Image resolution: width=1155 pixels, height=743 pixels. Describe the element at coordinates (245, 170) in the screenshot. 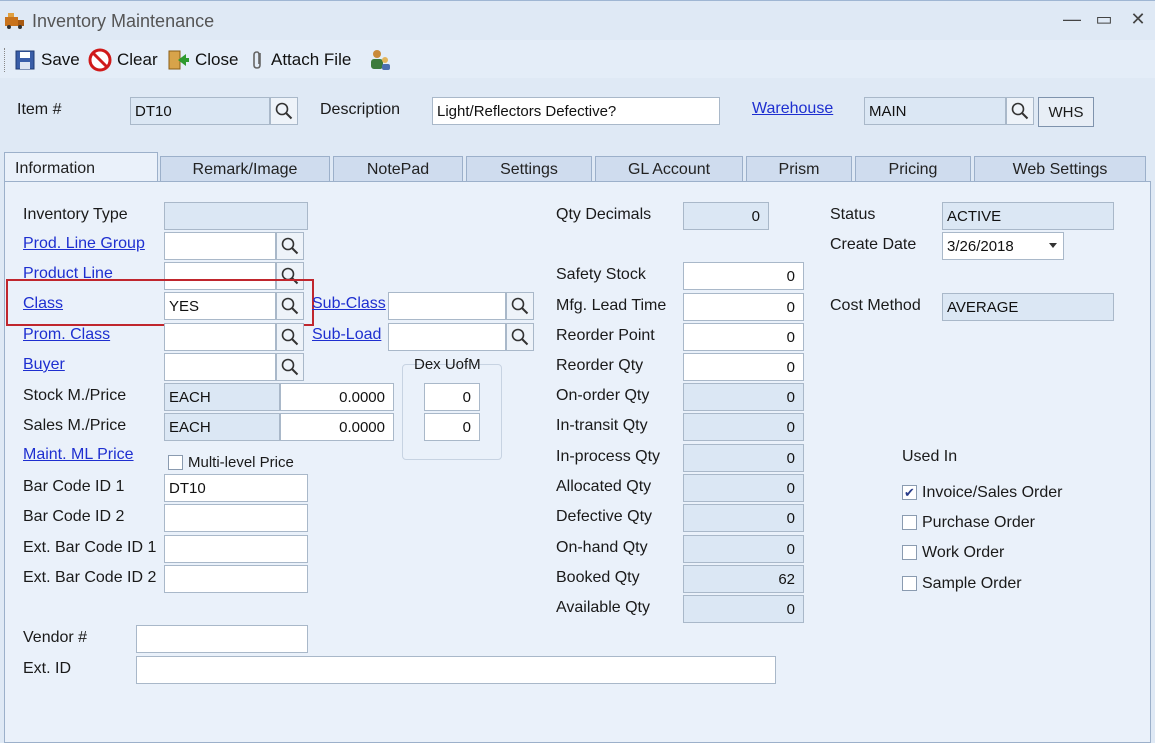

I see `tab-remark-image: Remark/Image` at that location.